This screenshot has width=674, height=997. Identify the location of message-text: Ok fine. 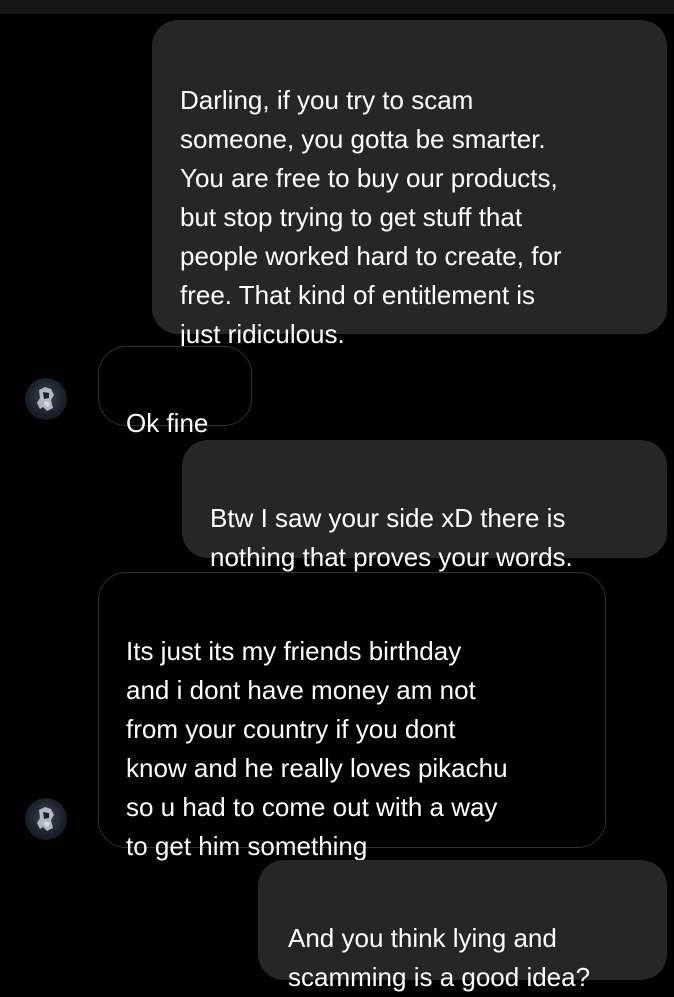
(167, 423).